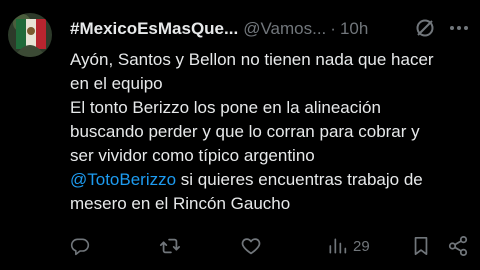  Describe the element at coordinates (425, 28) in the screenshot. I see `grok-icon` at that location.